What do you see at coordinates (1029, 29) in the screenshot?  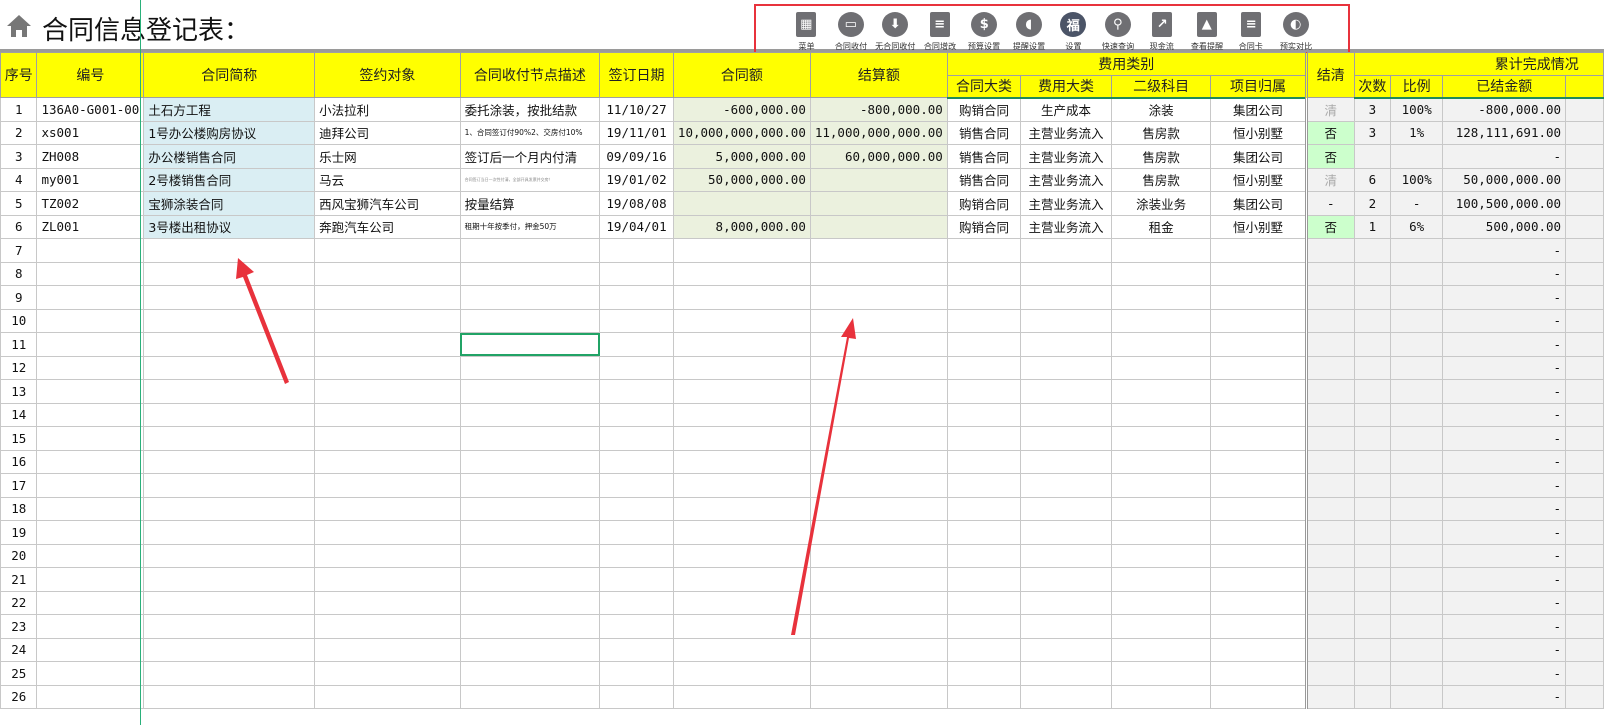 I see `toolbar-button-speaker: ◖ 提醒设置` at bounding box center [1029, 29].